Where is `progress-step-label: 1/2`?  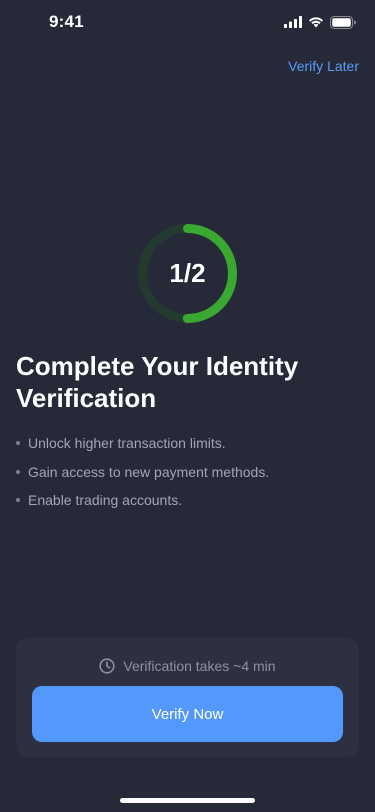 progress-step-label: 1/2 is located at coordinates (187, 273).